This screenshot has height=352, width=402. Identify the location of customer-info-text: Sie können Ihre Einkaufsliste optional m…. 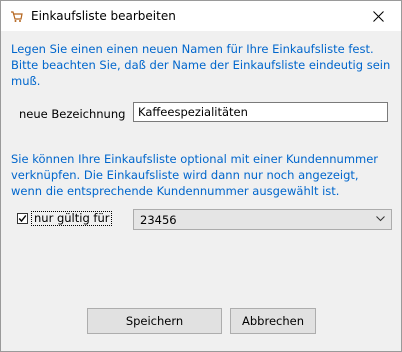
(195, 175).